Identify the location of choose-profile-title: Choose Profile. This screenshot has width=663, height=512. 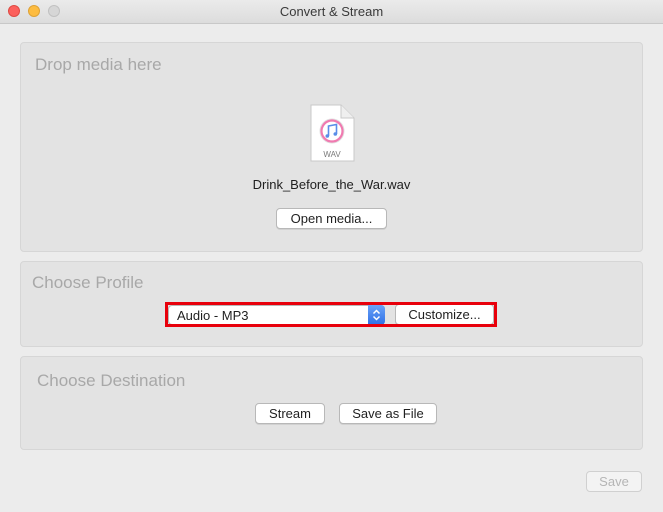
(88, 282).